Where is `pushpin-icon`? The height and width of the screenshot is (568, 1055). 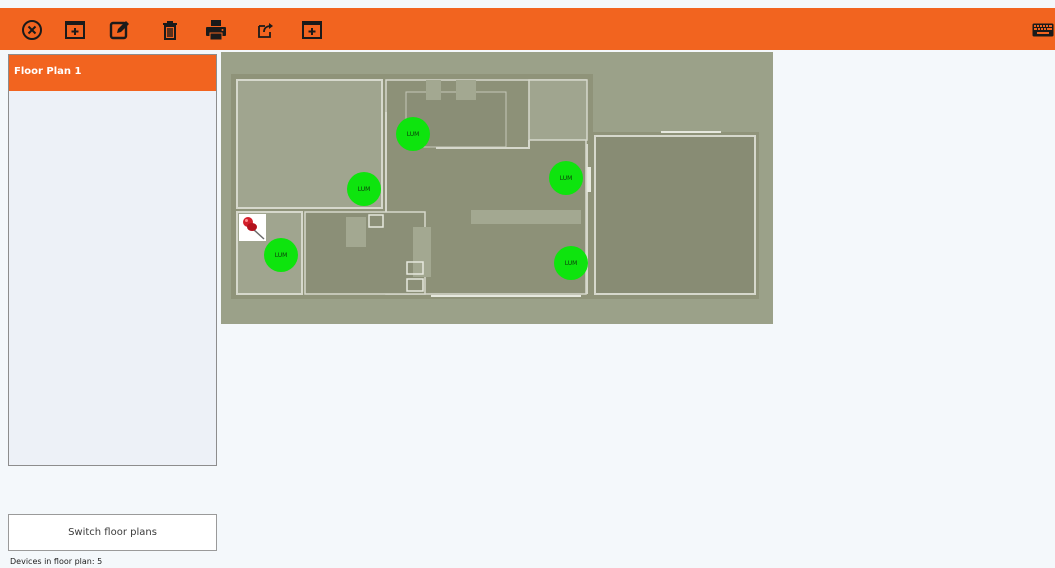
pushpin-icon is located at coordinates (254, 228).